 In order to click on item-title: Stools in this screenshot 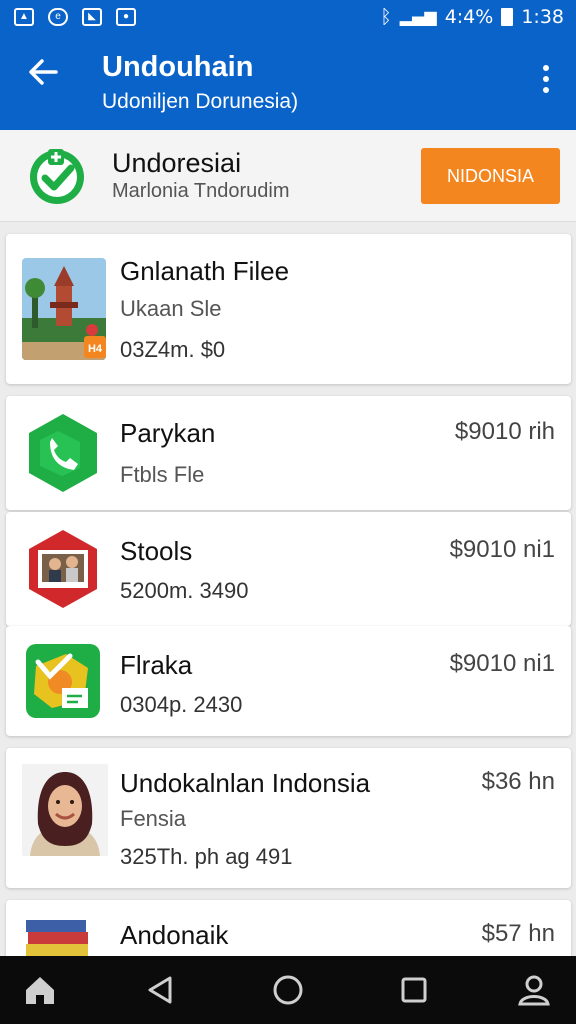, I will do `click(156, 551)`.